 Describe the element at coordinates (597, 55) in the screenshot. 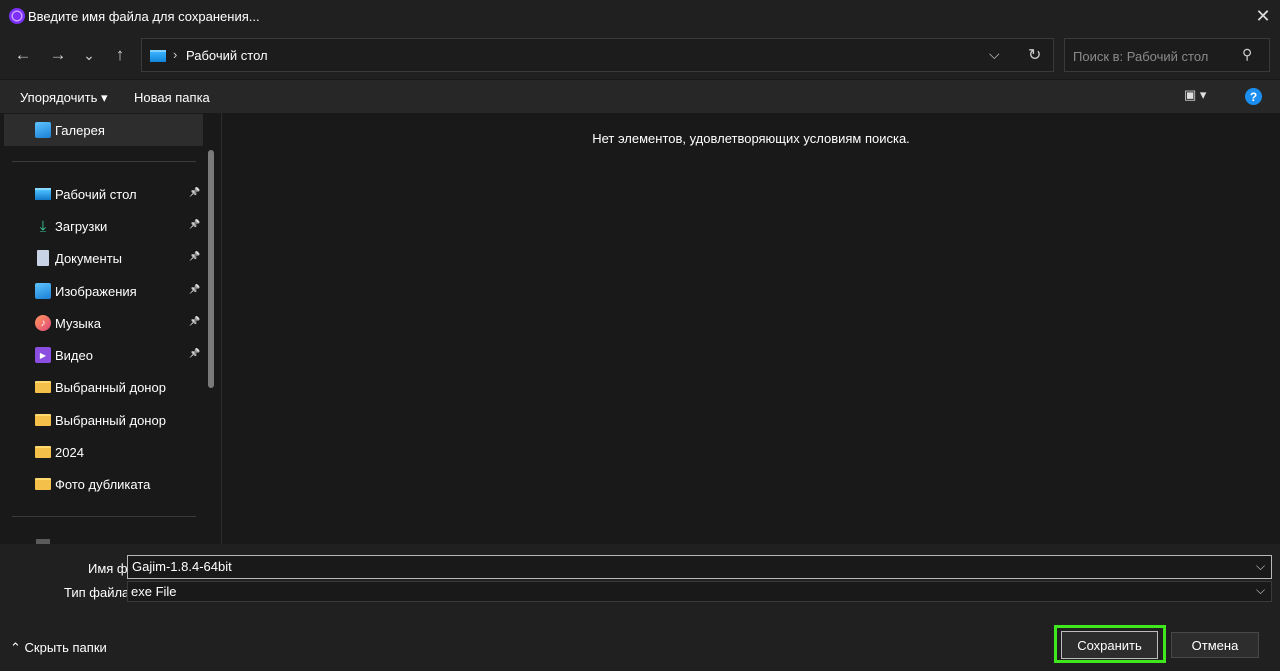

I see `address-bar: › Рабочий стол ⌵ ↻` at that location.